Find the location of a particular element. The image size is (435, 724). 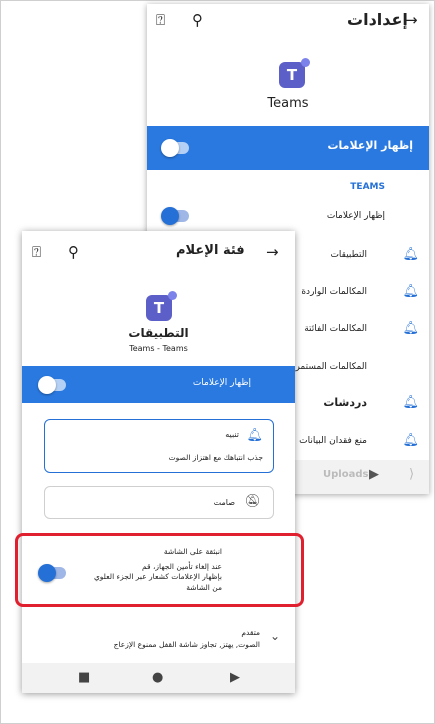

chevron-down-icon: ⌄ is located at coordinates (275, 636).